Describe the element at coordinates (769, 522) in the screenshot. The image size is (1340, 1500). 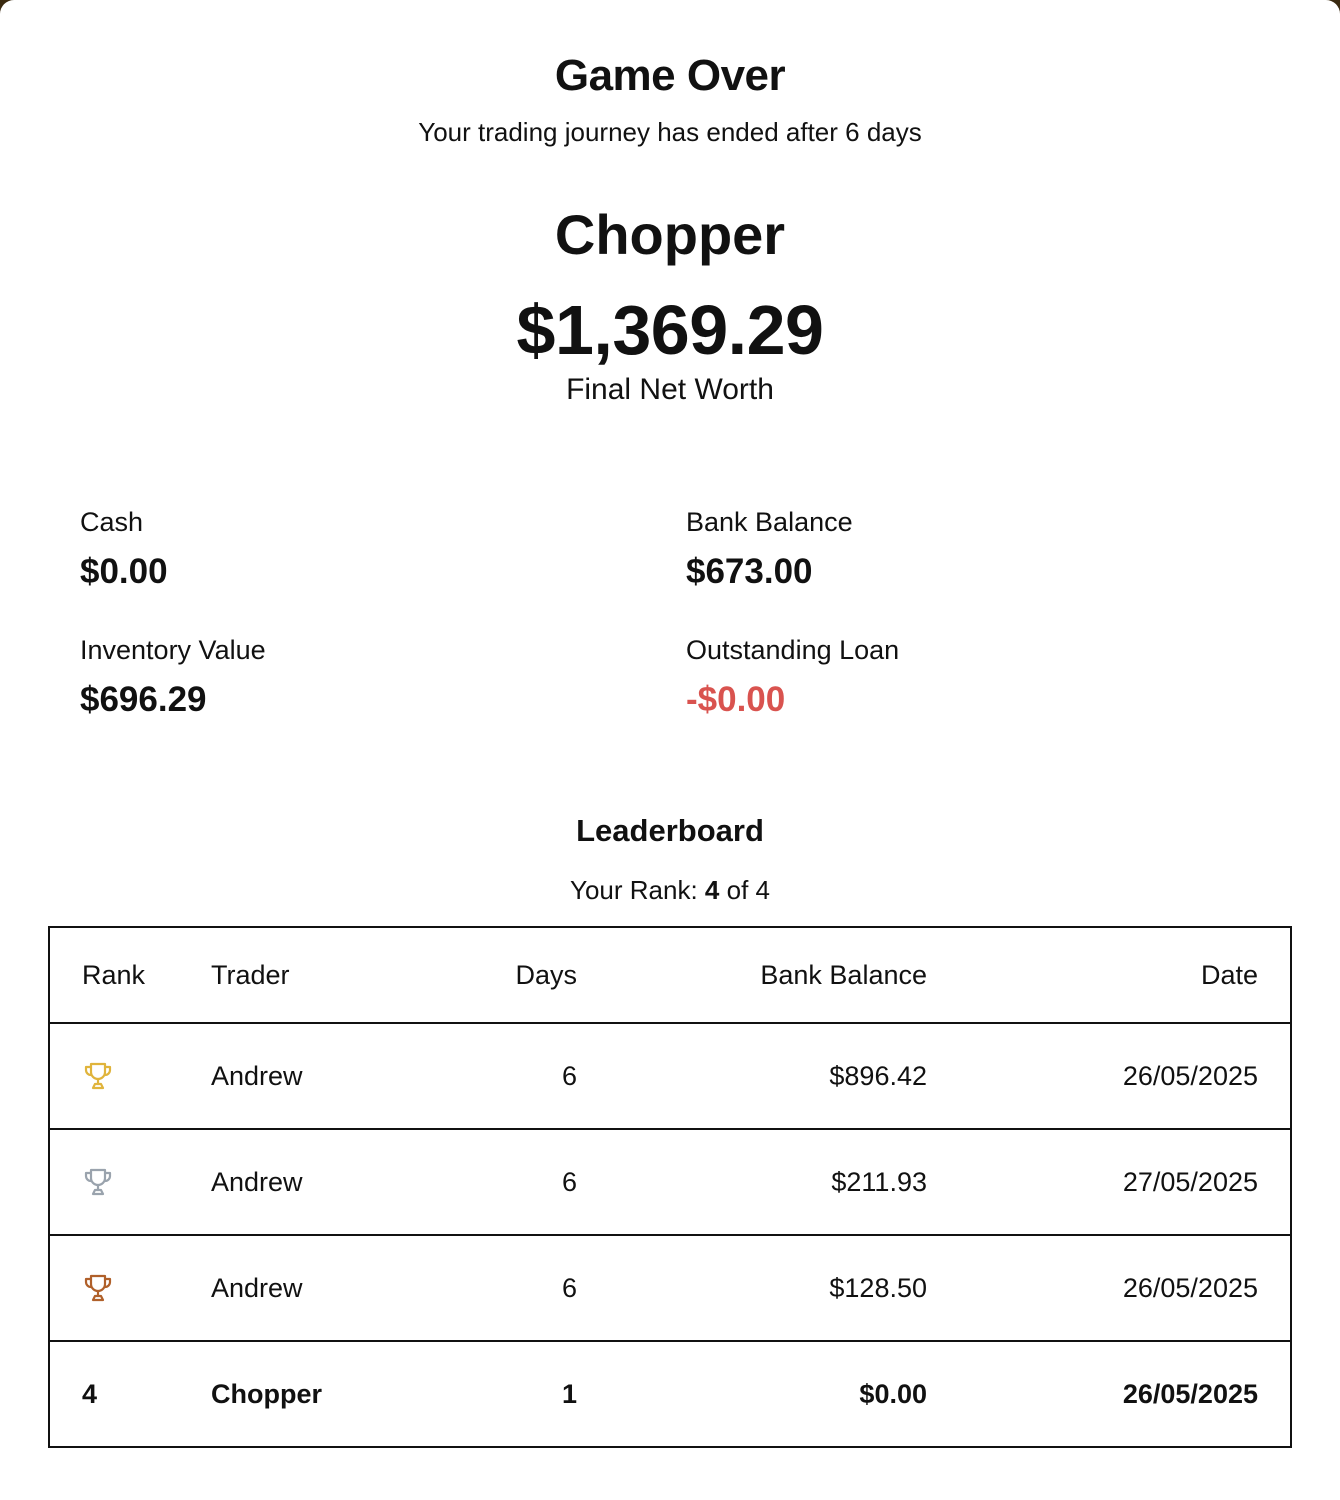
I see `stat-bank-label: Bank Balance` at that location.